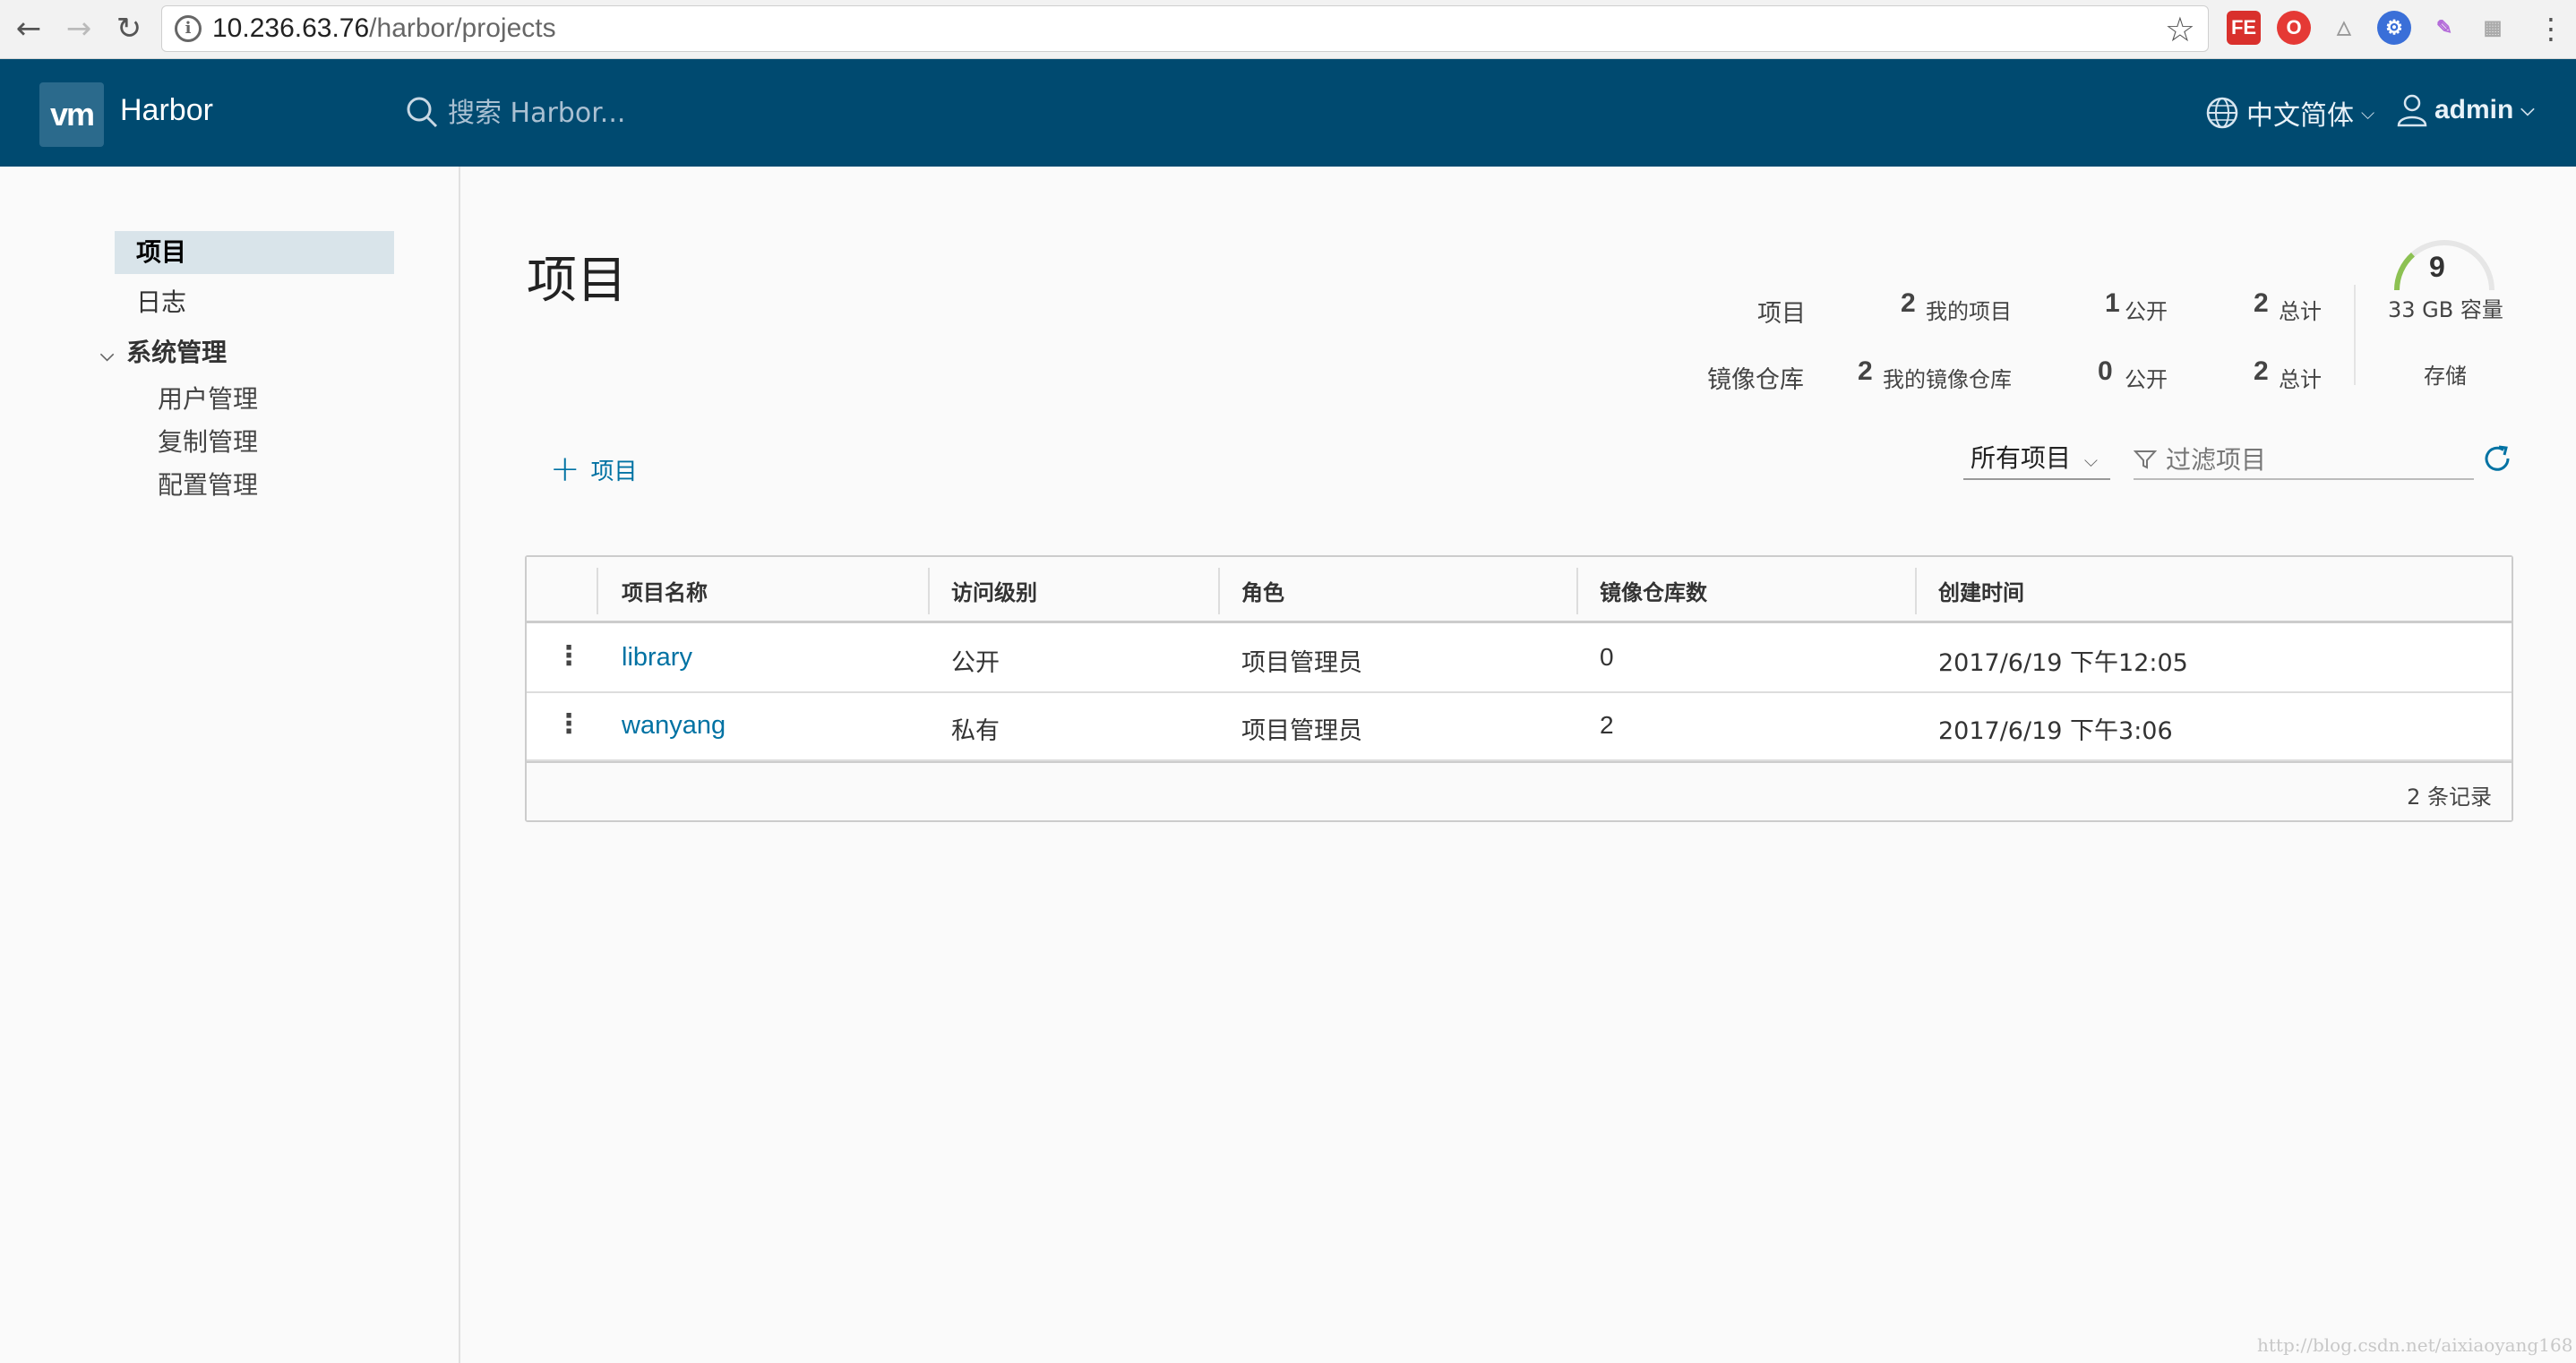 The image size is (2576, 1363). I want to click on user-menu: admin ⌵, so click(2466, 110).